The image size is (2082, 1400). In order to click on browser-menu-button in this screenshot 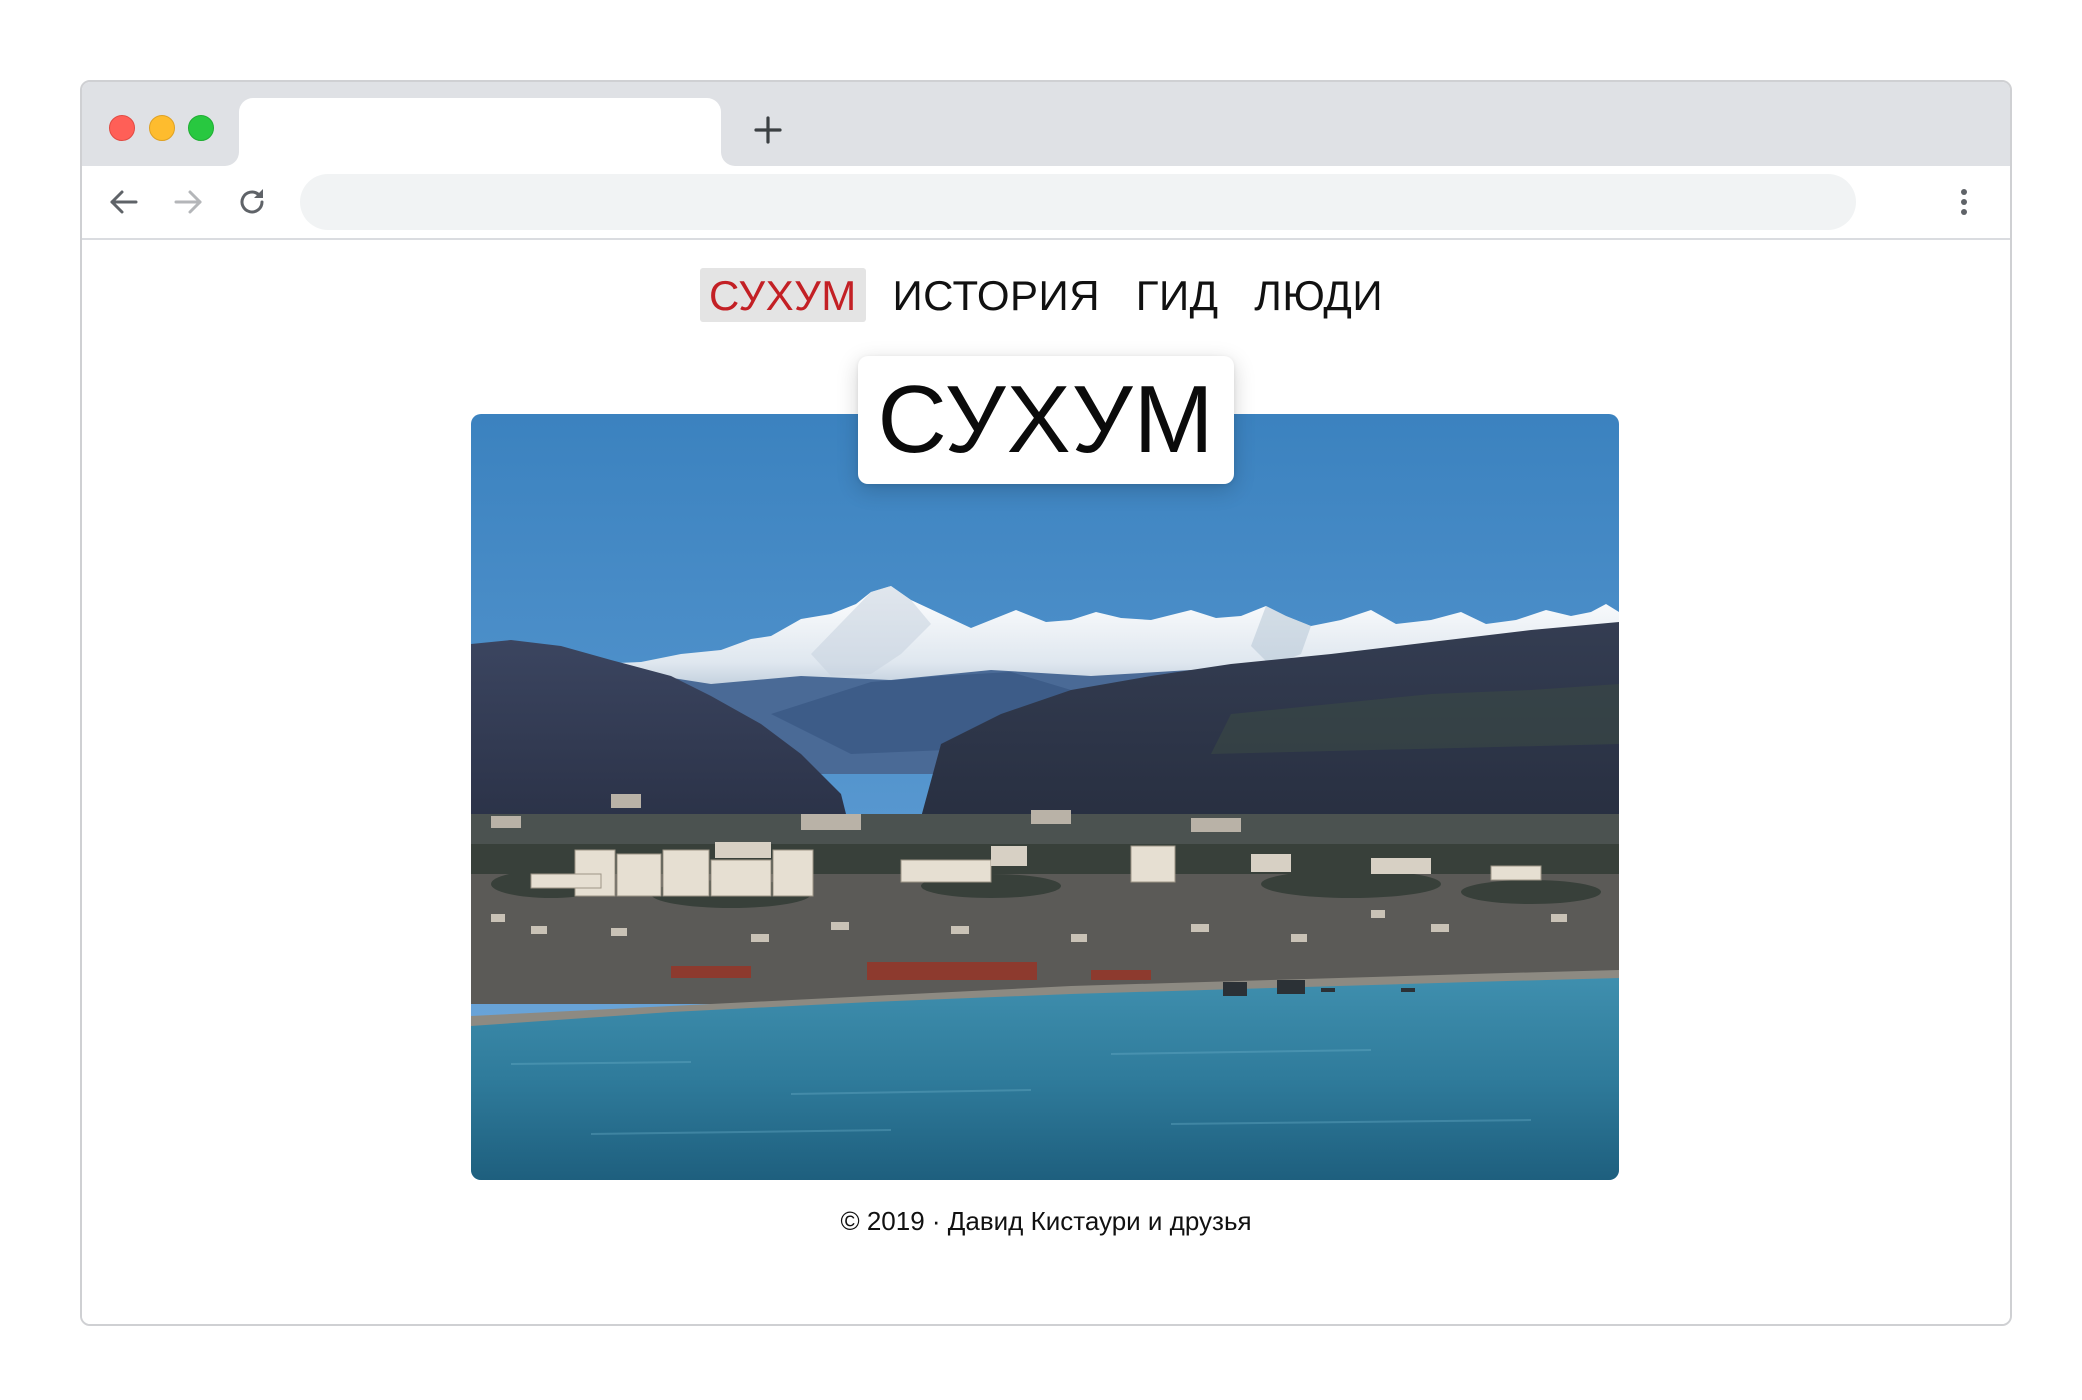, I will do `click(1964, 202)`.